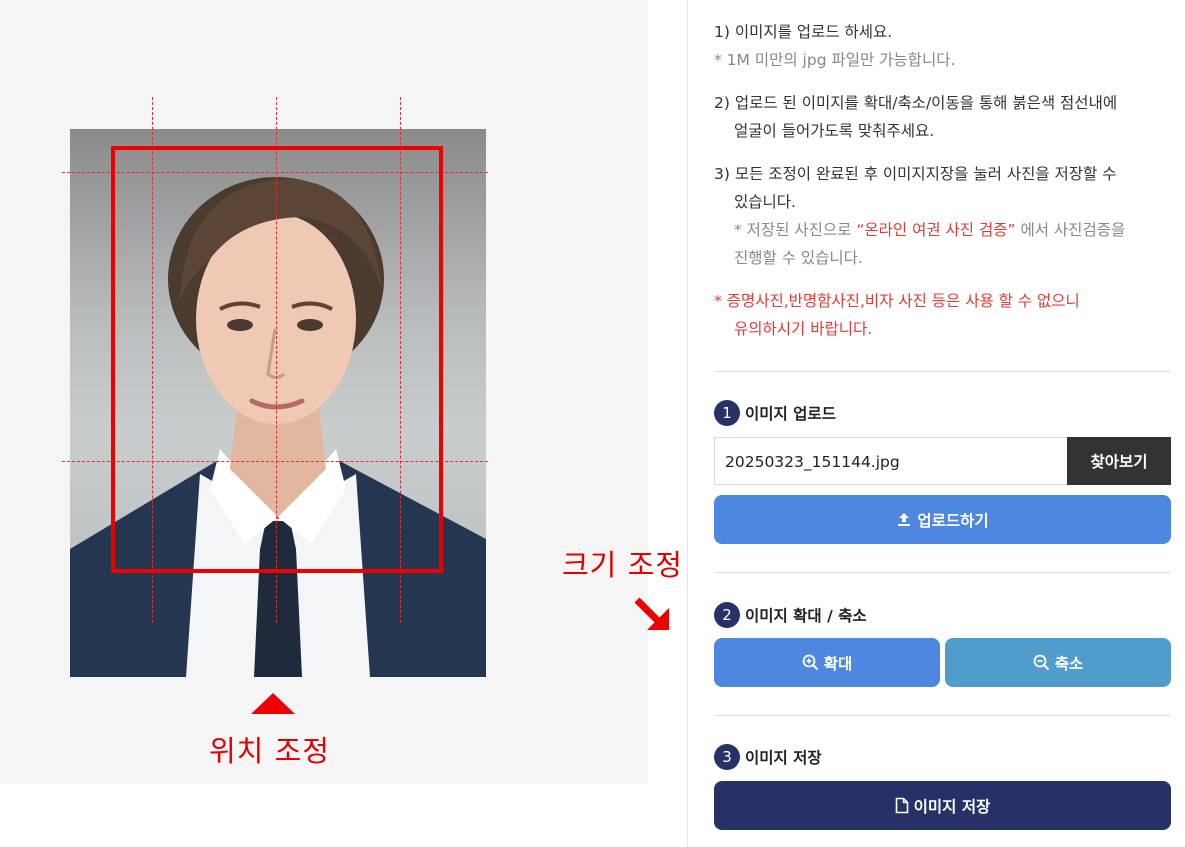 This screenshot has height=847, width=1185. What do you see at coordinates (810, 662) in the screenshot?
I see `zoom-in-icon` at bounding box center [810, 662].